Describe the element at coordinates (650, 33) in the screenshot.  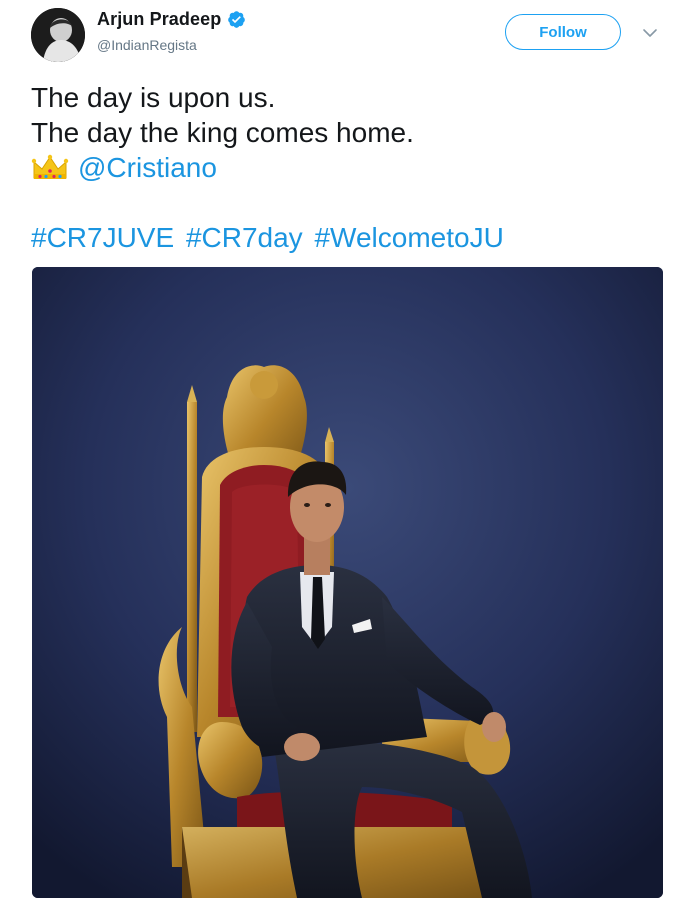
I see `chevron-down-icon` at that location.